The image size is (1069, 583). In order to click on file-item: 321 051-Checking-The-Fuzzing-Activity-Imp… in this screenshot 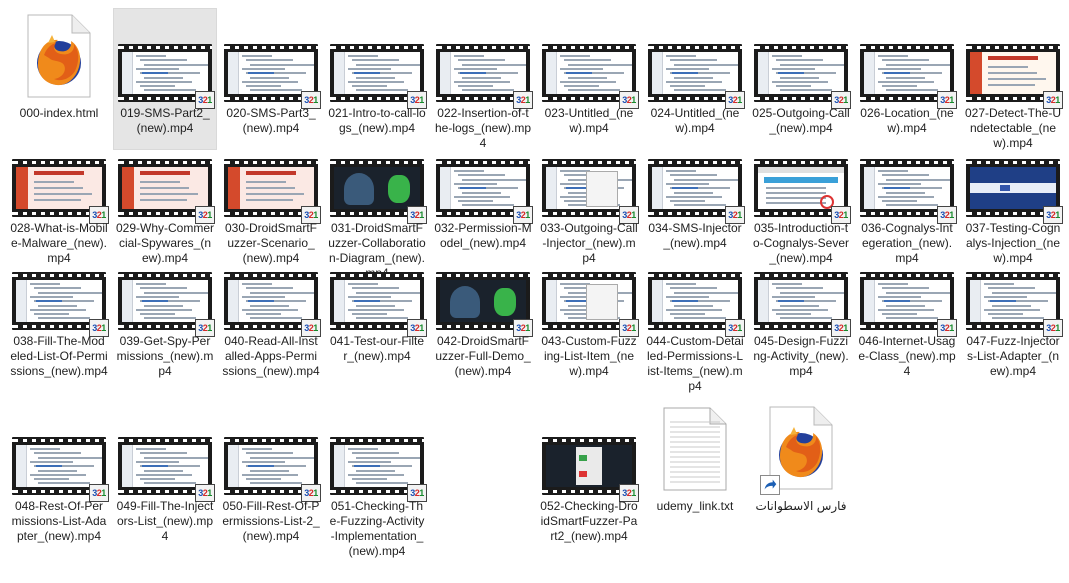, I will do `click(377, 479)`.